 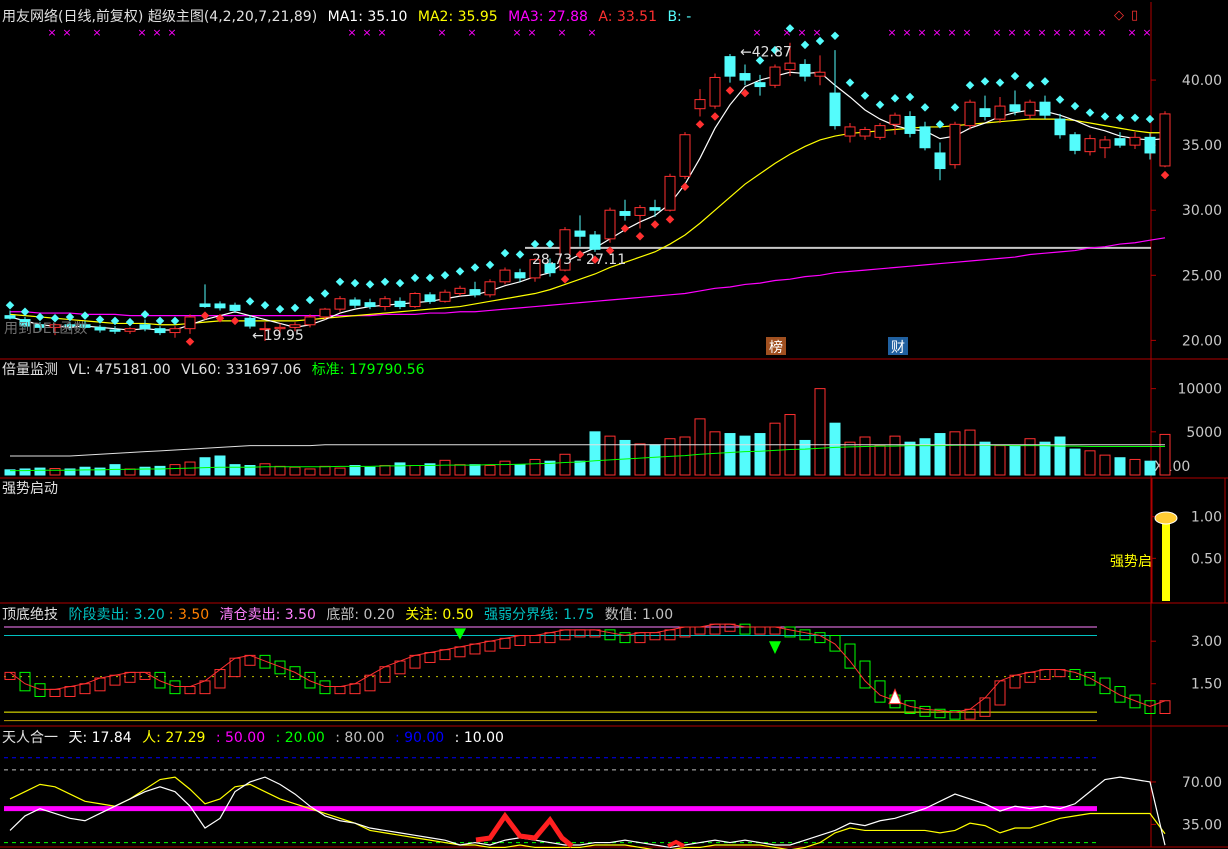 I want to click on topbottom-tick-label: 3.00, so click(x=1206, y=642).